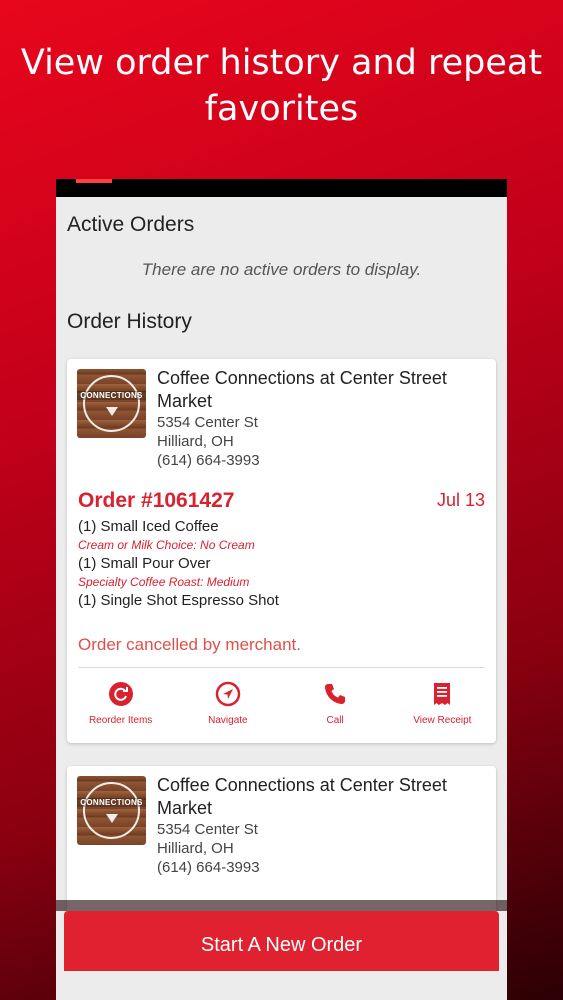 This screenshot has width=563, height=1000. What do you see at coordinates (156, 500) in the screenshot?
I see `order-number: Order #1061427` at bounding box center [156, 500].